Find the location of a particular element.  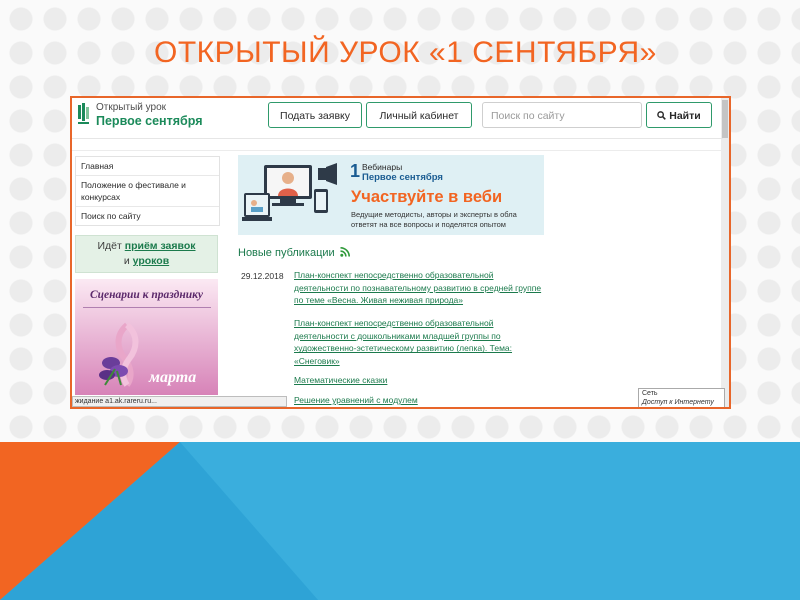

rss-icon is located at coordinates (345, 252).